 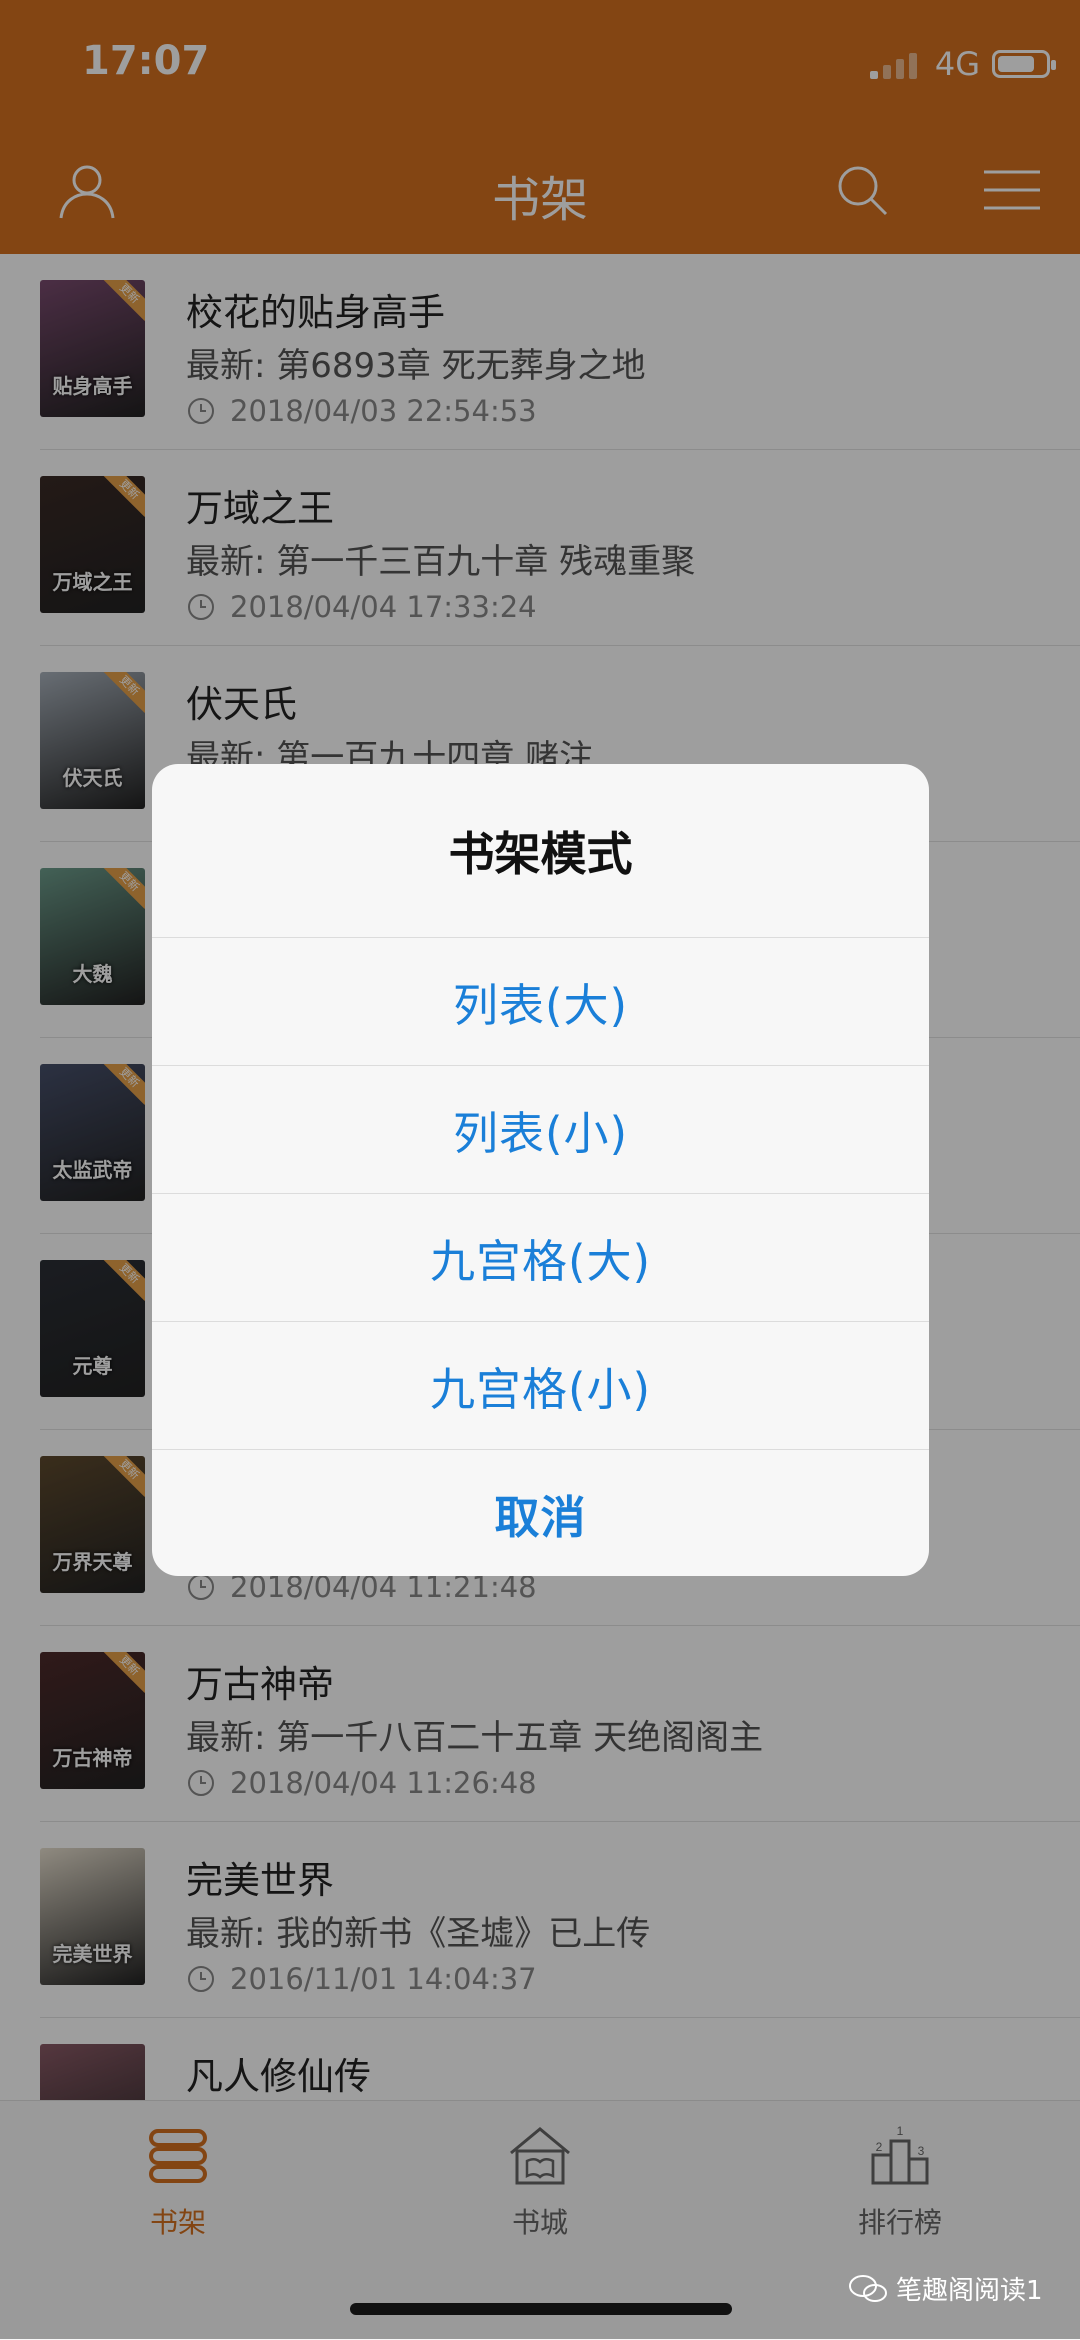 I want to click on option-list-large: 列表(大), so click(x=540, y=1002).